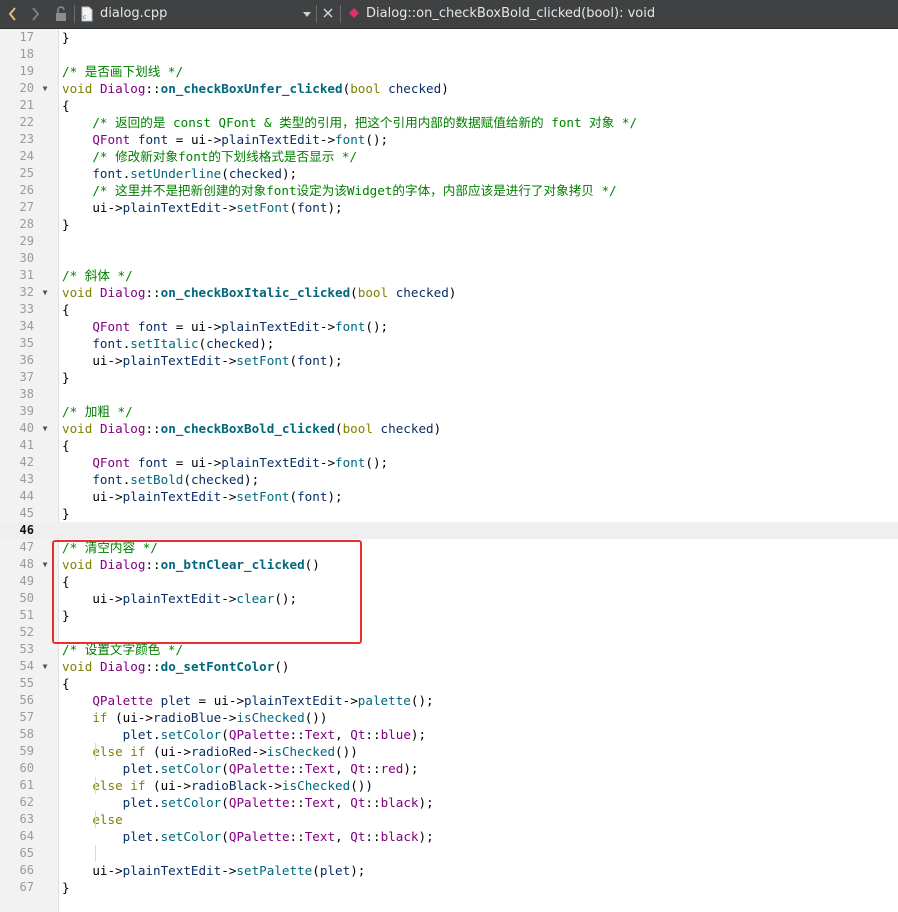  Describe the element at coordinates (307, 14) in the screenshot. I see `triangle-down-icon` at that location.